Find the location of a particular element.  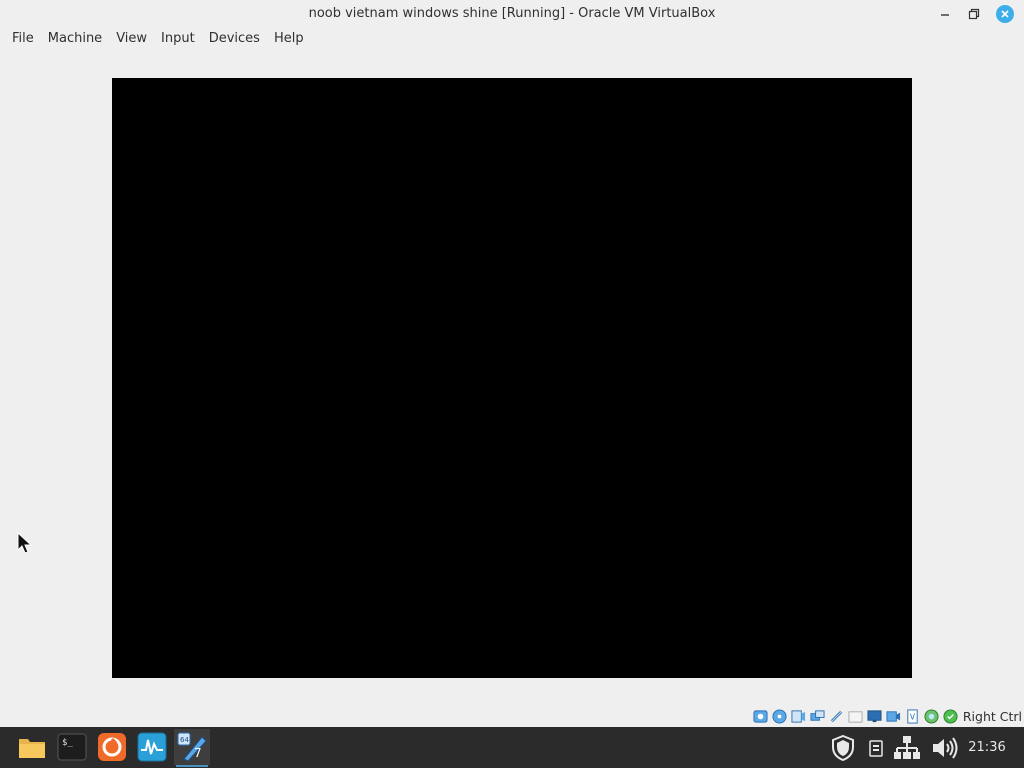

restore-icon is located at coordinates (974, 14).